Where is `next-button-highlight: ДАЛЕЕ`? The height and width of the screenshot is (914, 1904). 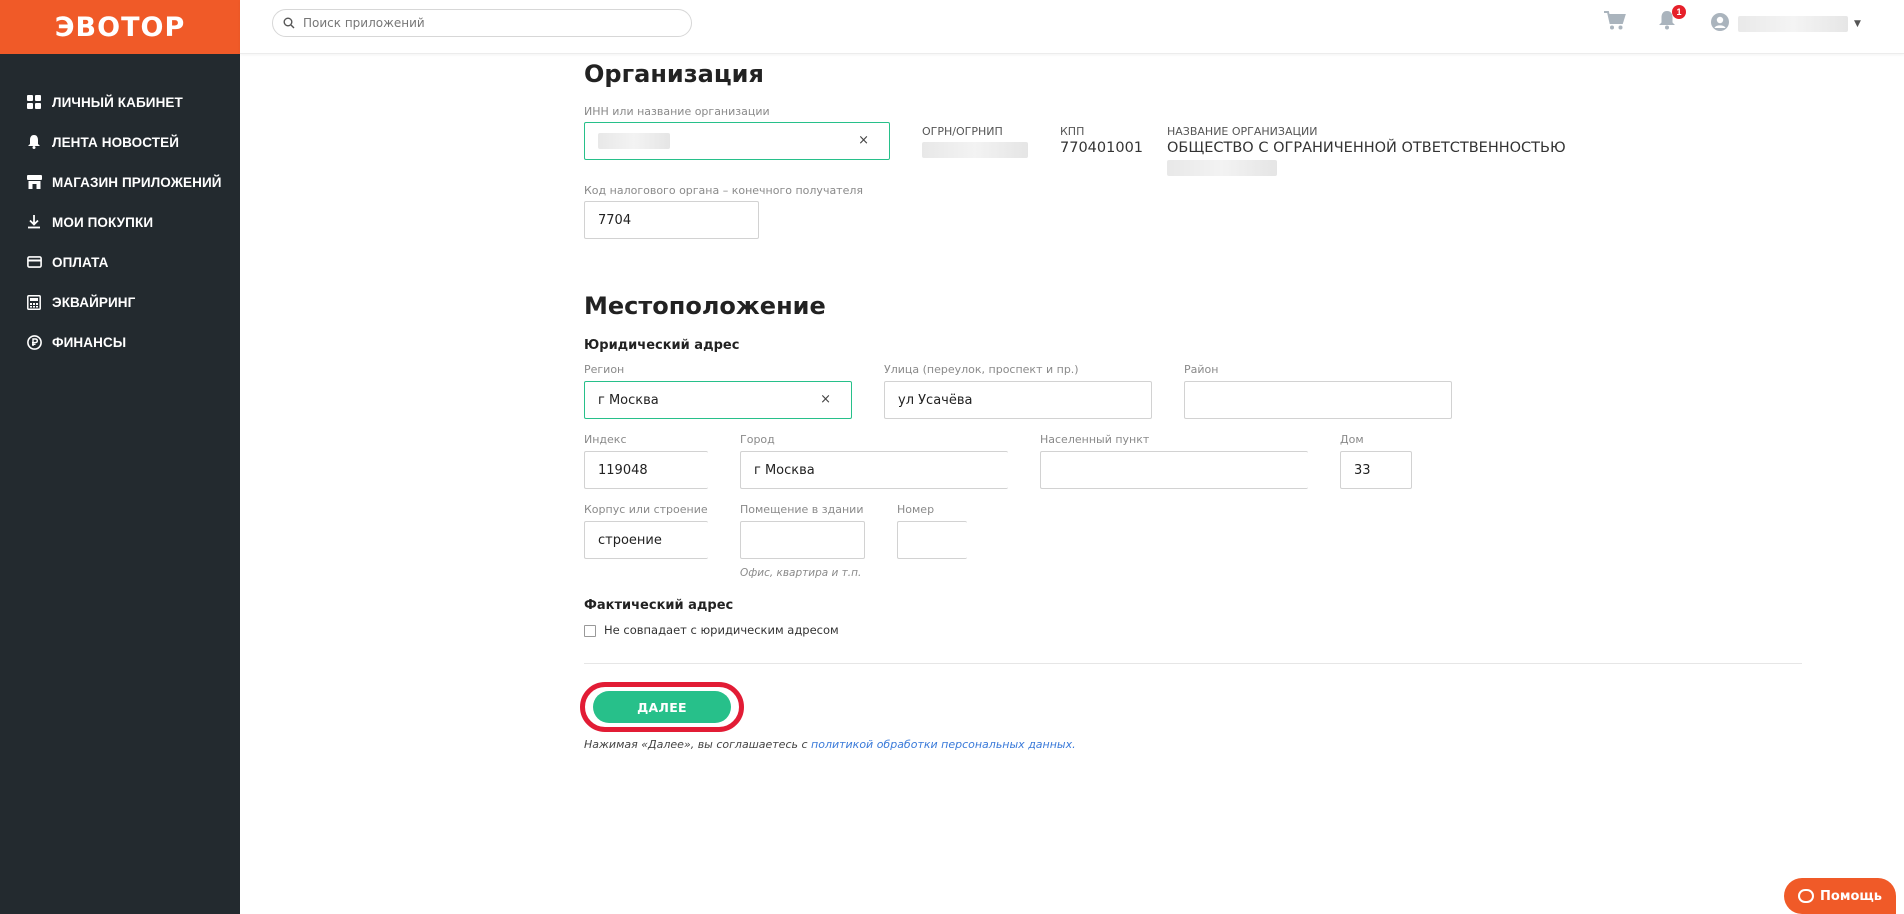
next-button-highlight: ДАЛЕЕ is located at coordinates (662, 707).